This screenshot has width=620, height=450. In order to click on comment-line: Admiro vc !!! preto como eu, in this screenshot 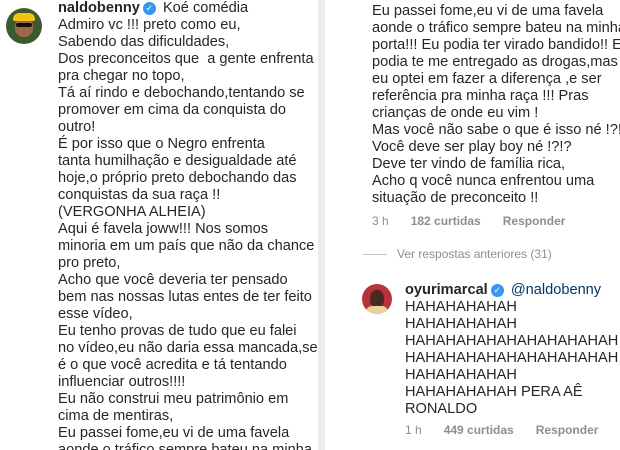, I will do `click(149, 25)`.